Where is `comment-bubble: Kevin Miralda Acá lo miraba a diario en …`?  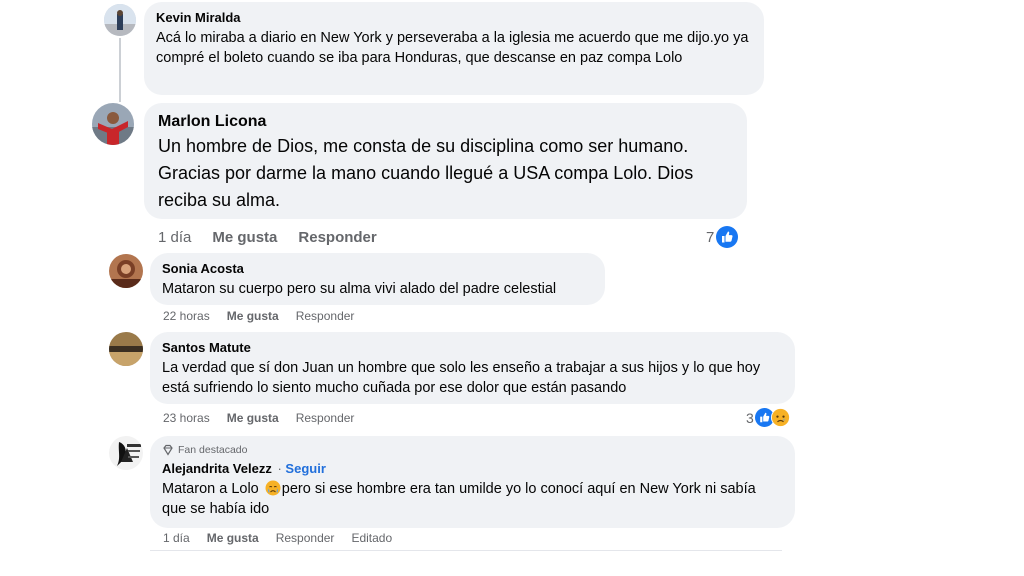
comment-bubble: Kevin Miralda Acá lo miraba a diario en … is located at coordinates (454, 48).